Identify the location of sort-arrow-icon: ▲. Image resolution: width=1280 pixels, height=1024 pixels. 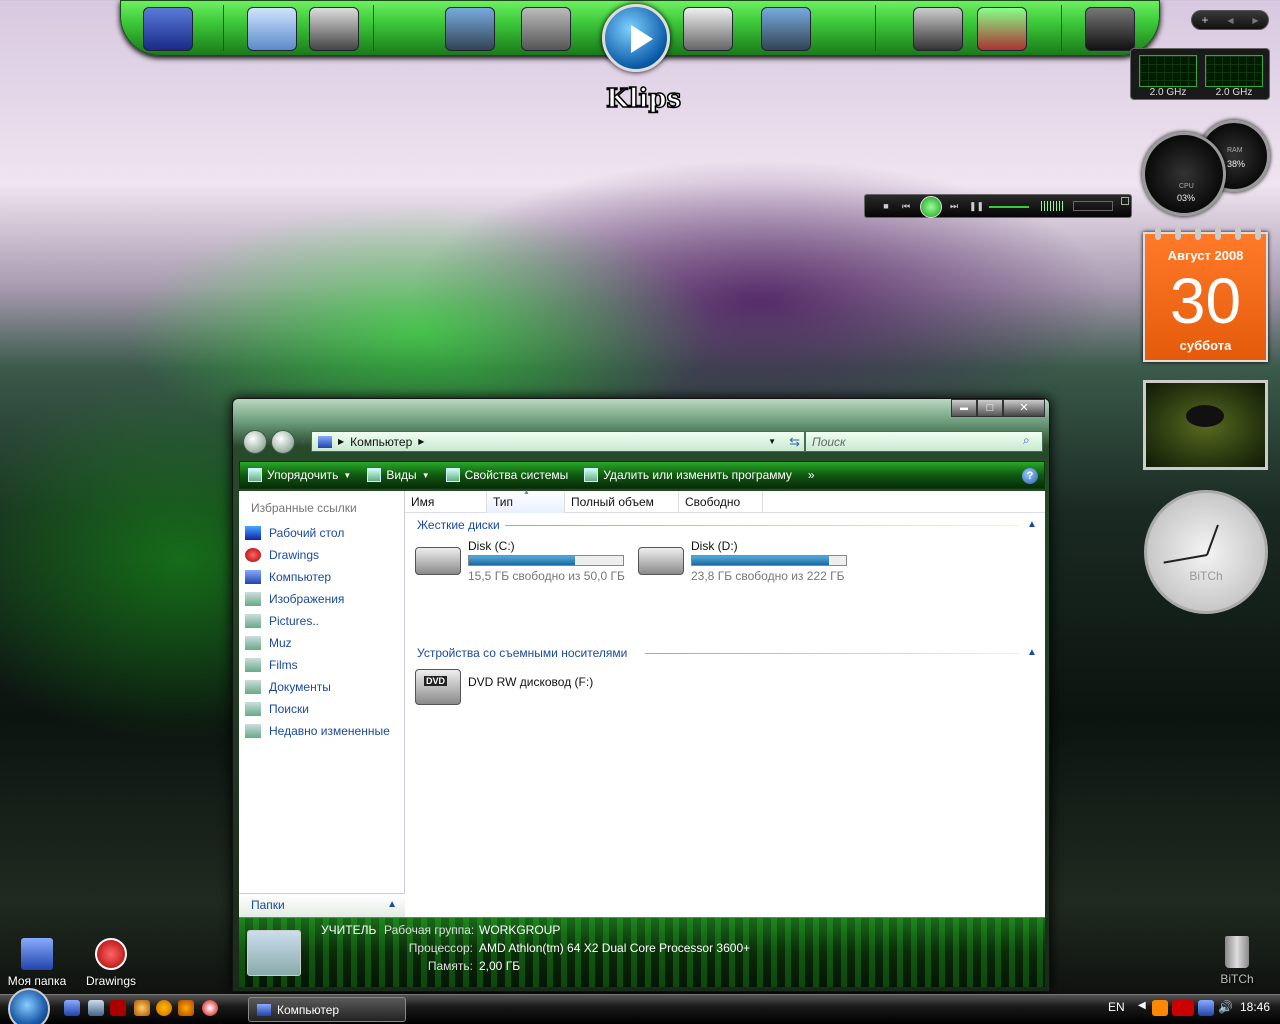
(526, 492).